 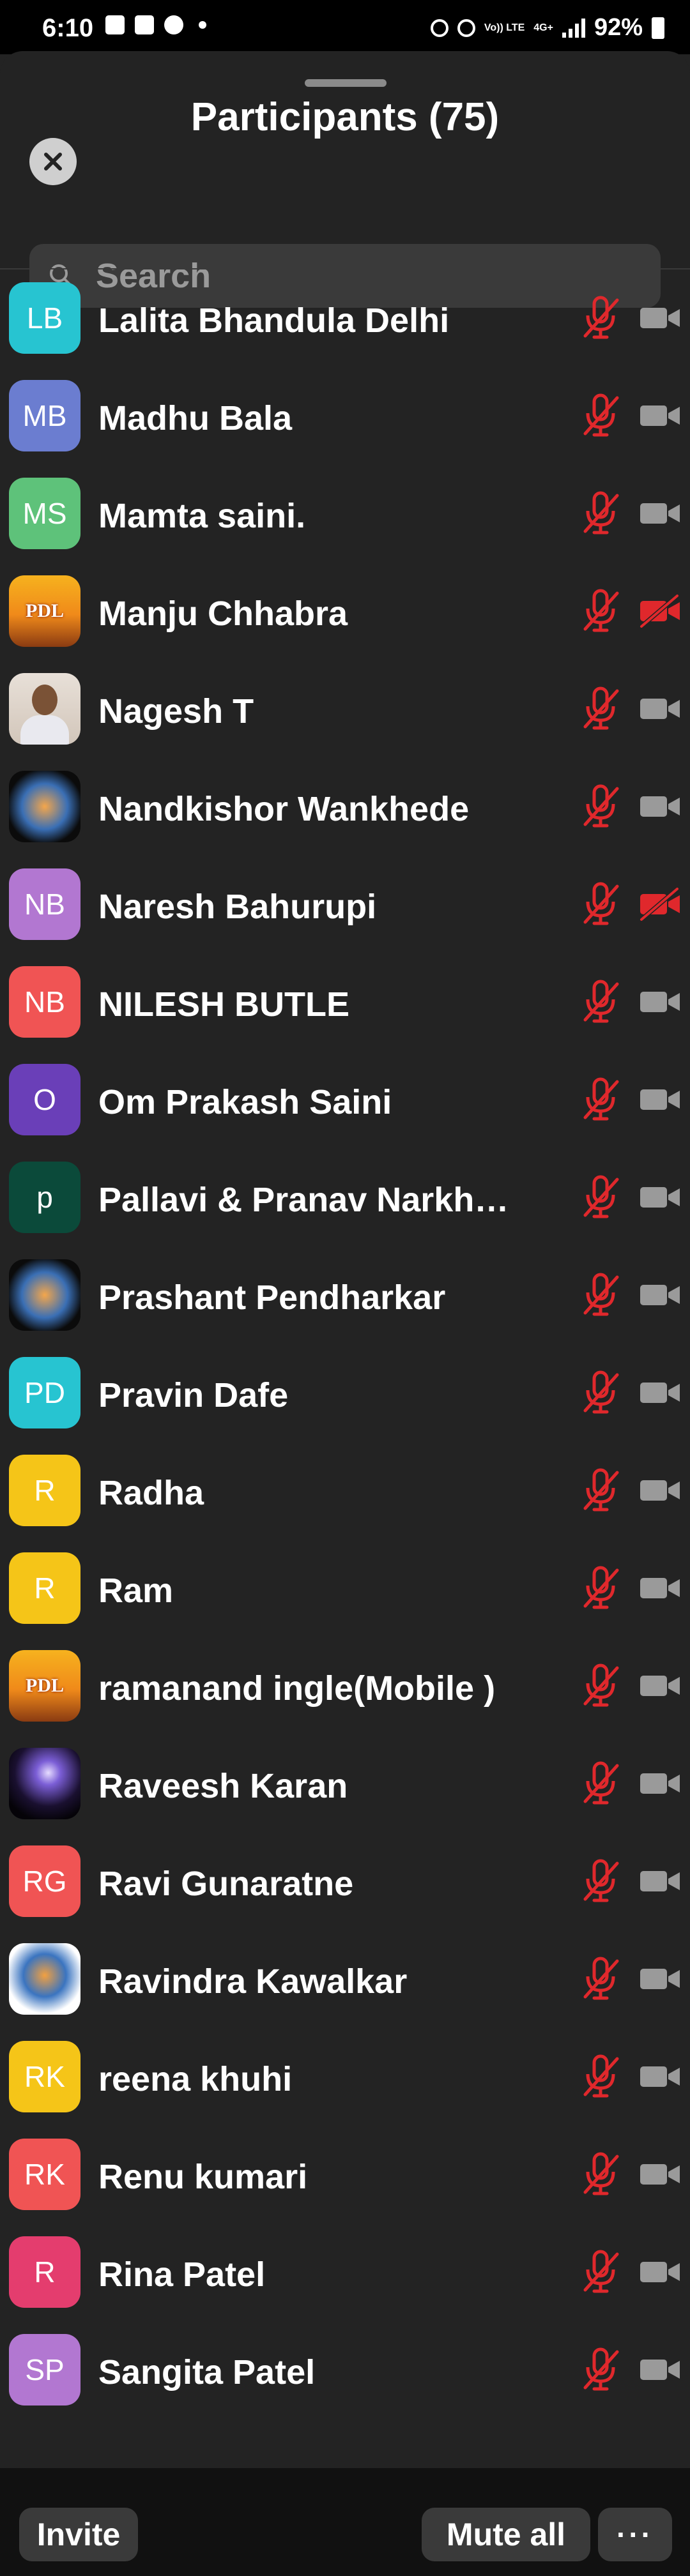 I want to click on participant-row: MB Madhu Bala, so click(x=345, y=416).